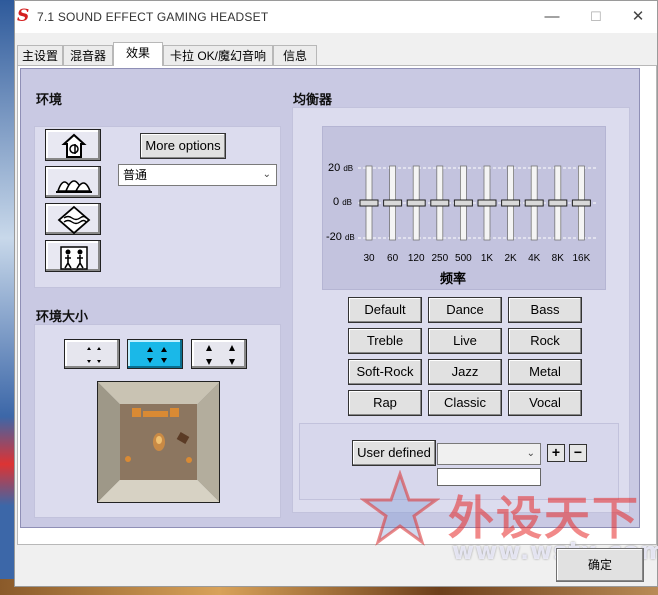 The width and height of the screenshot is (658, 595). What do you see at coordinates (489, 454) in the screenshot?
I see `user-preset-select: ⌄` at bounding box center [489, 454].